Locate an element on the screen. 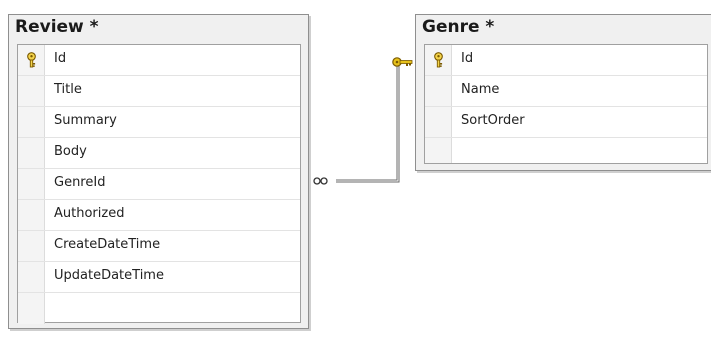 The image size is (711, 337). column-row: Body is located at coordinates (159, 153).